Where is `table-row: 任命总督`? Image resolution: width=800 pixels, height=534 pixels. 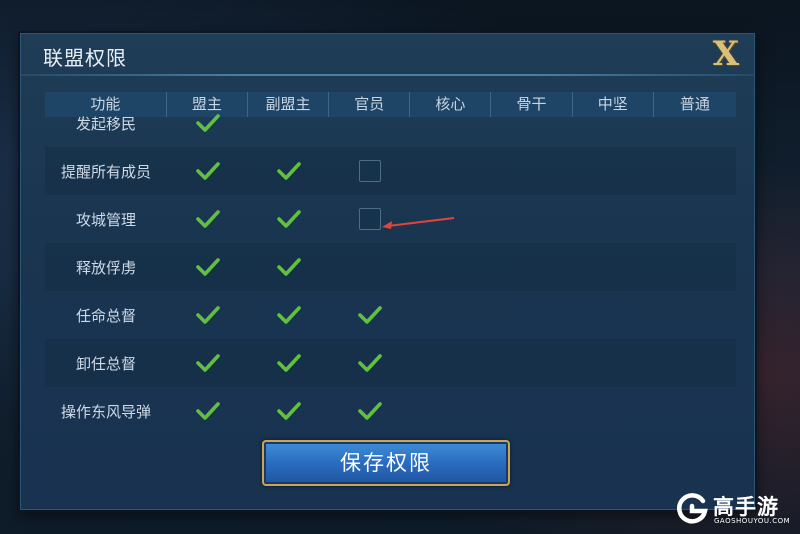 table-row: 任命总督 is located at coordinates (390, 315).